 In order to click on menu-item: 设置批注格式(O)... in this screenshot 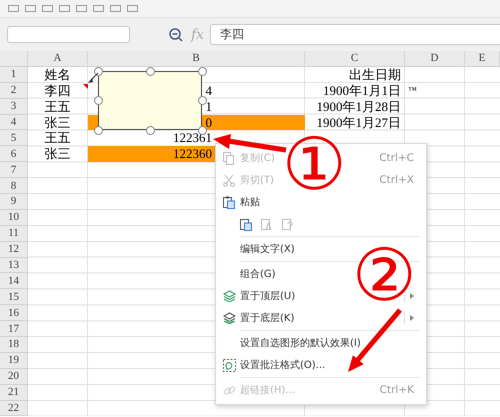, I will do `click(283, 365)`.